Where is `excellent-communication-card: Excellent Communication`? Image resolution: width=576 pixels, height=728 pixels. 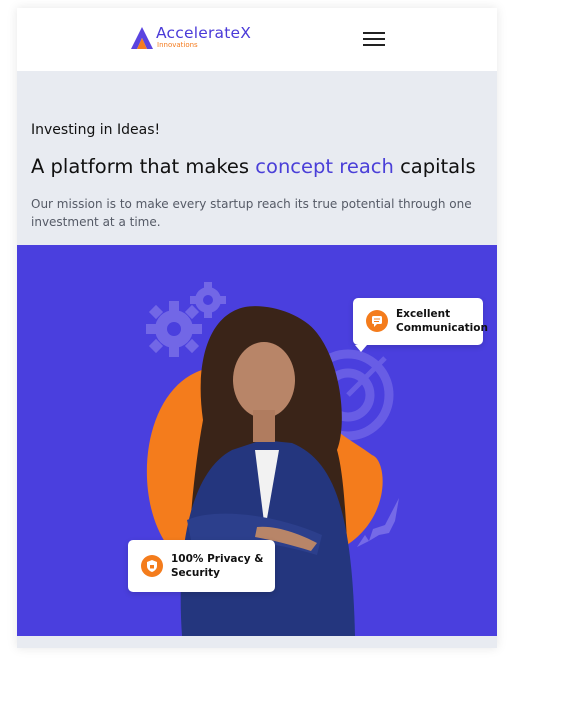 excellent-communication-card: Excellent Communication is located at coordinates (420, 325).